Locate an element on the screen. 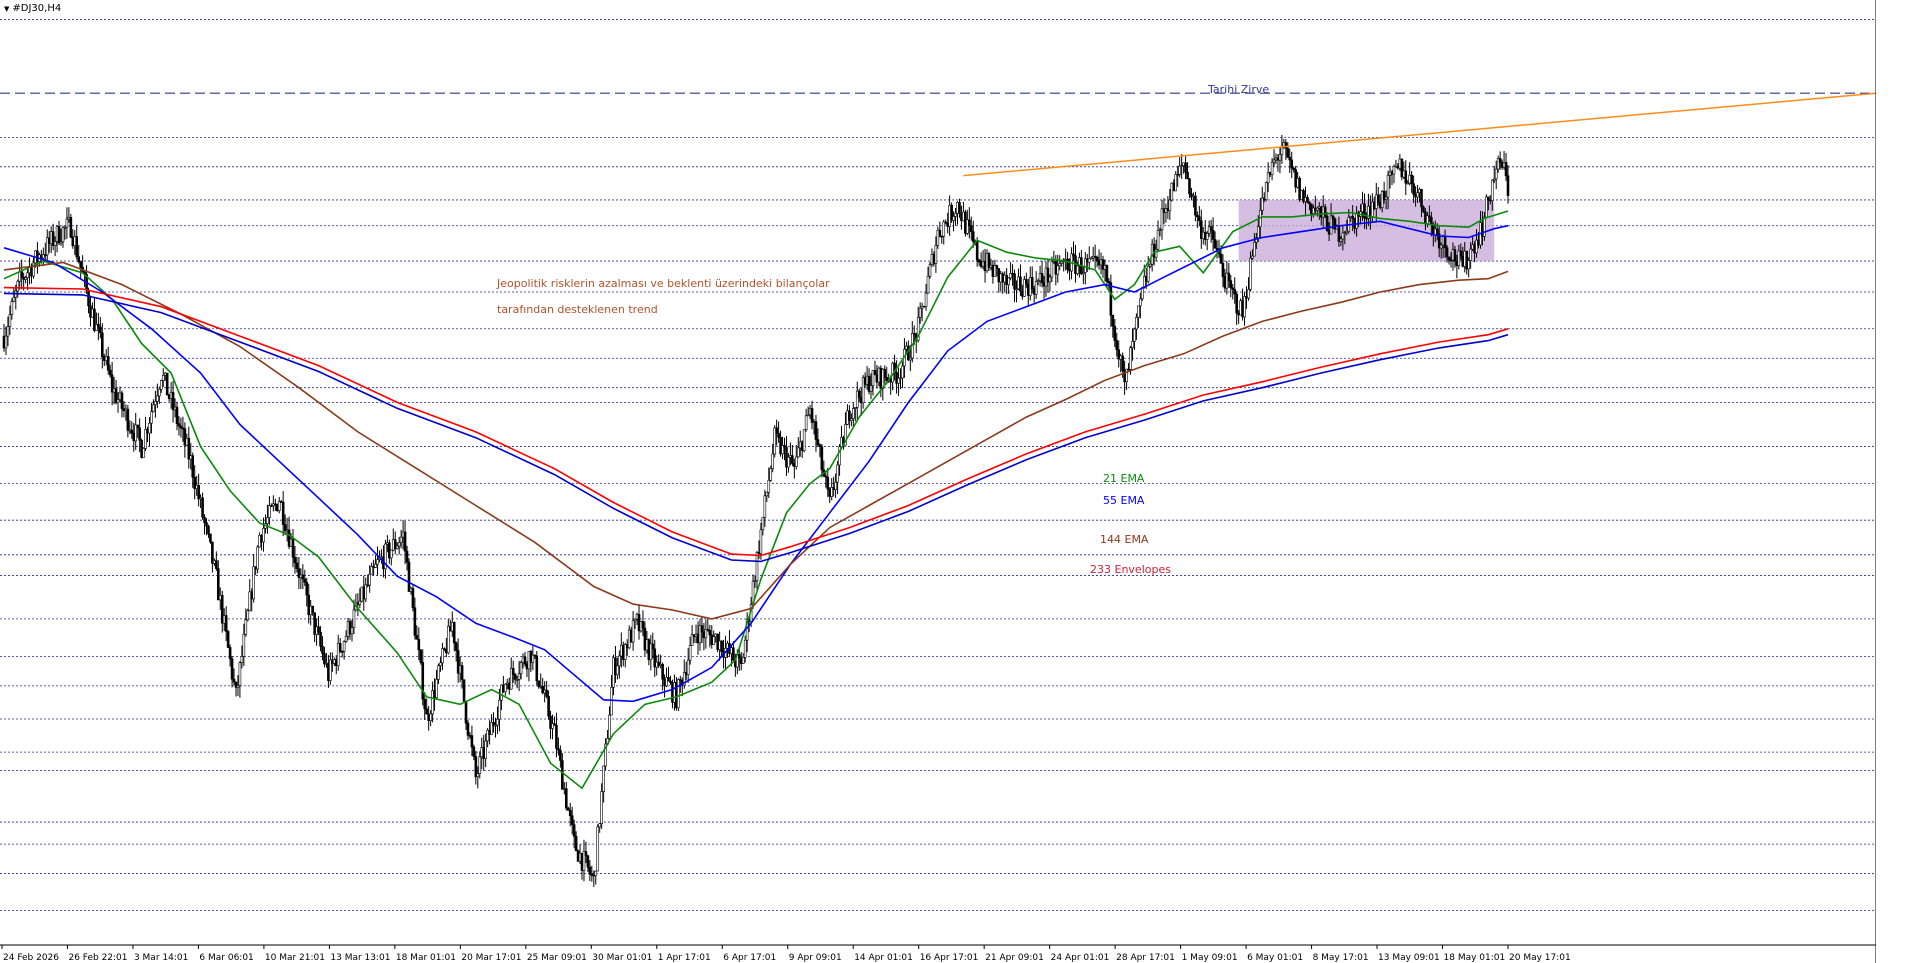 This screenshot has height=963, width=1916. time-tick-label-2: 3 Mar 14:01 is located at coordinates (161, 958).